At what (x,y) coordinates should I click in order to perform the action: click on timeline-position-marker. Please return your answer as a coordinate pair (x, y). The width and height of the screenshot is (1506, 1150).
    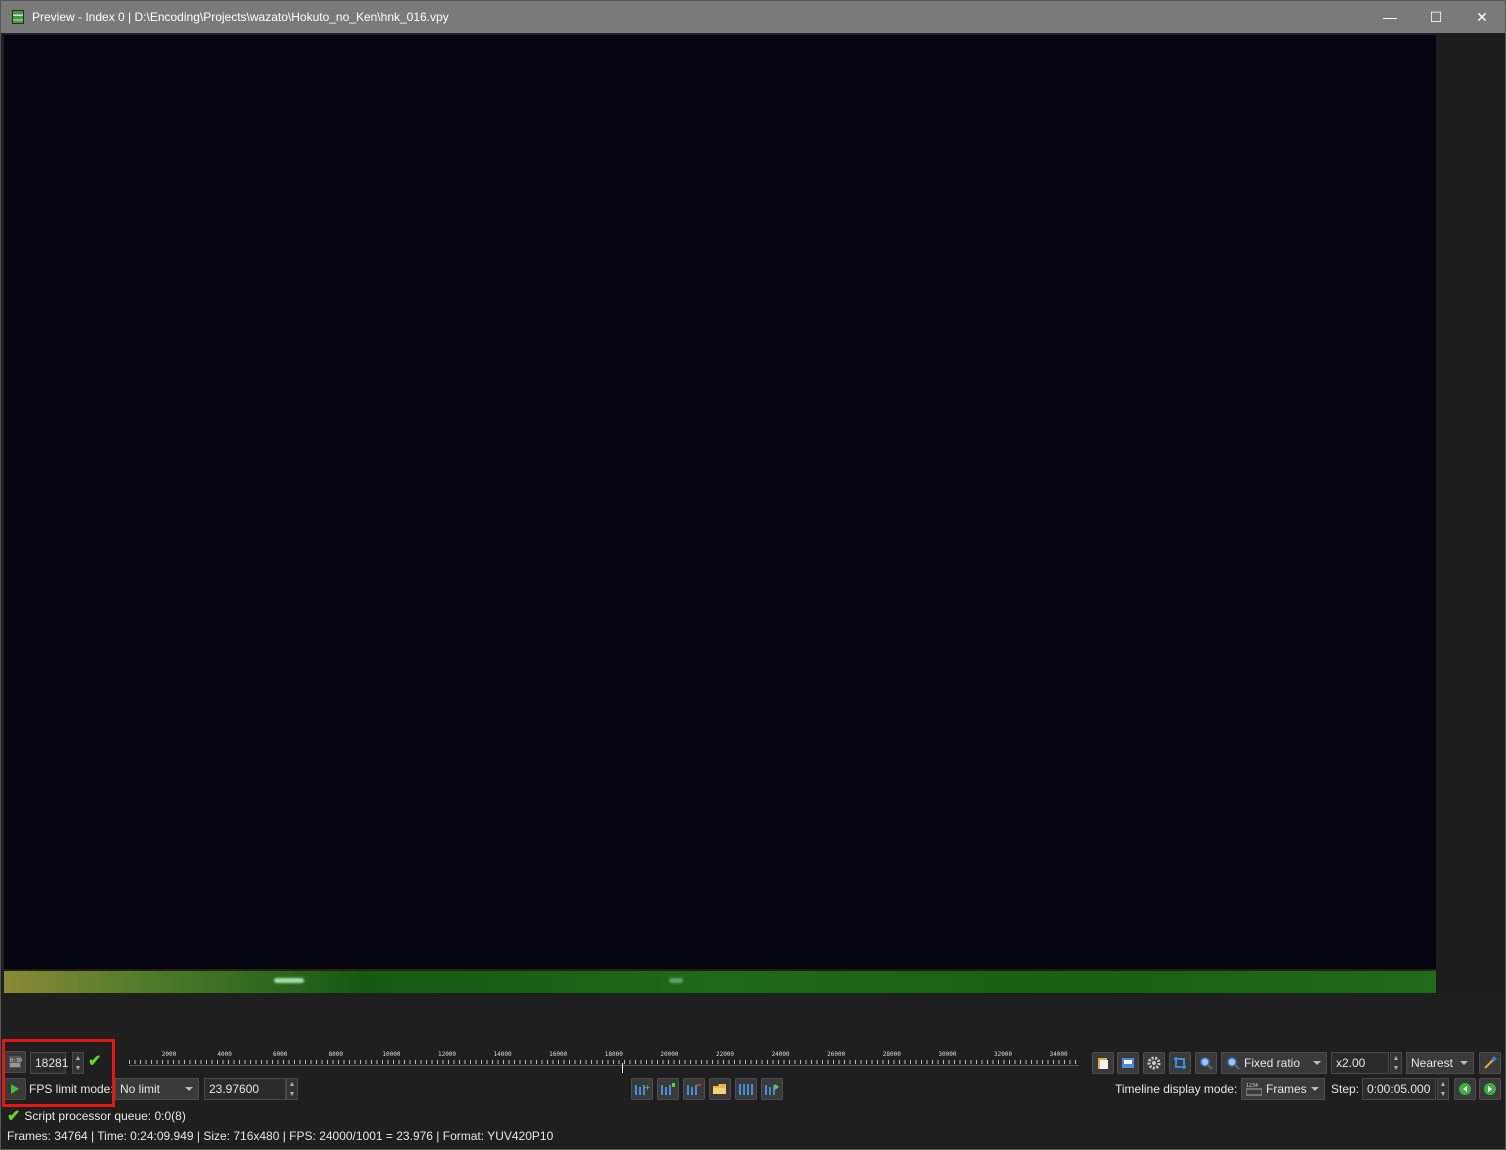
    Looking at the image, I should click on (622, 1068).